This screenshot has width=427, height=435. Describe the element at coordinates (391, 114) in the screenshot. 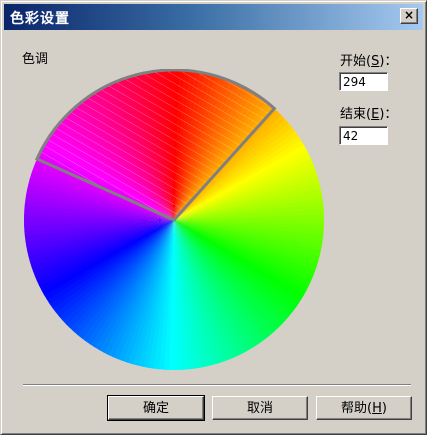

I see `end-colon: ：` at that location.